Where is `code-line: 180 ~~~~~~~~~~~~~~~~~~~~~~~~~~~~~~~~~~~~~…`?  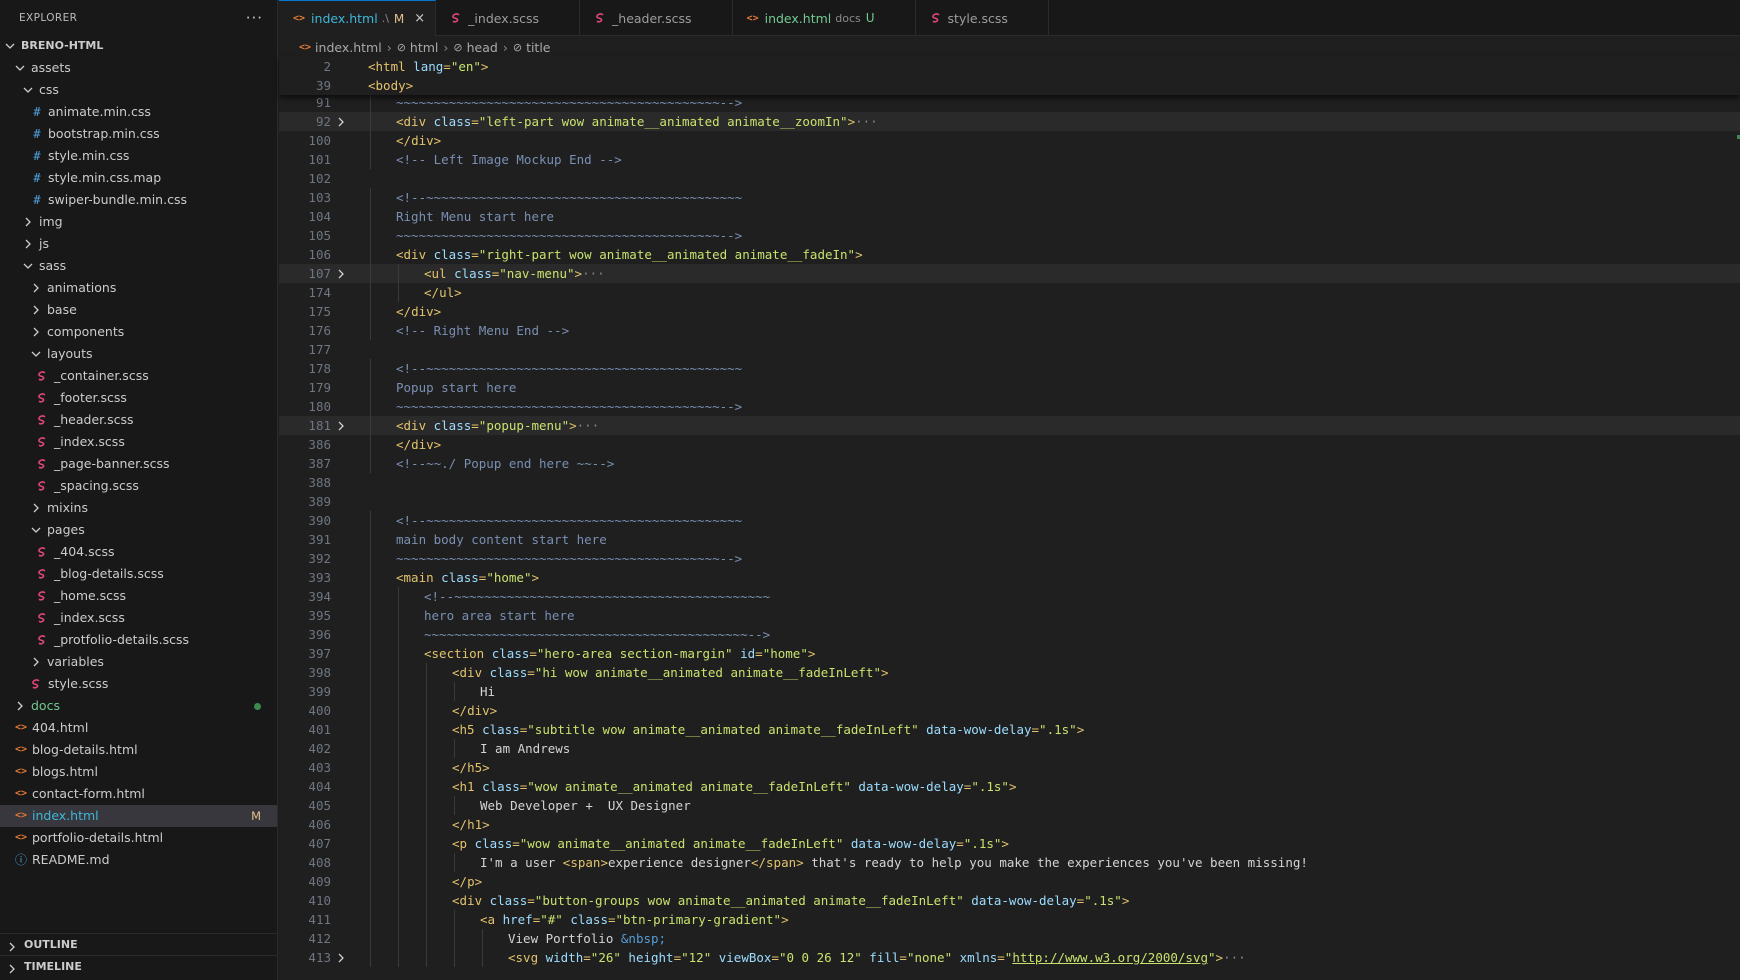 code-line: 180 ~~~~~~~~~~~~~~~~~~~~~~~~~~~~~~~~~~~~~… is located at coordinates (1009, 406).